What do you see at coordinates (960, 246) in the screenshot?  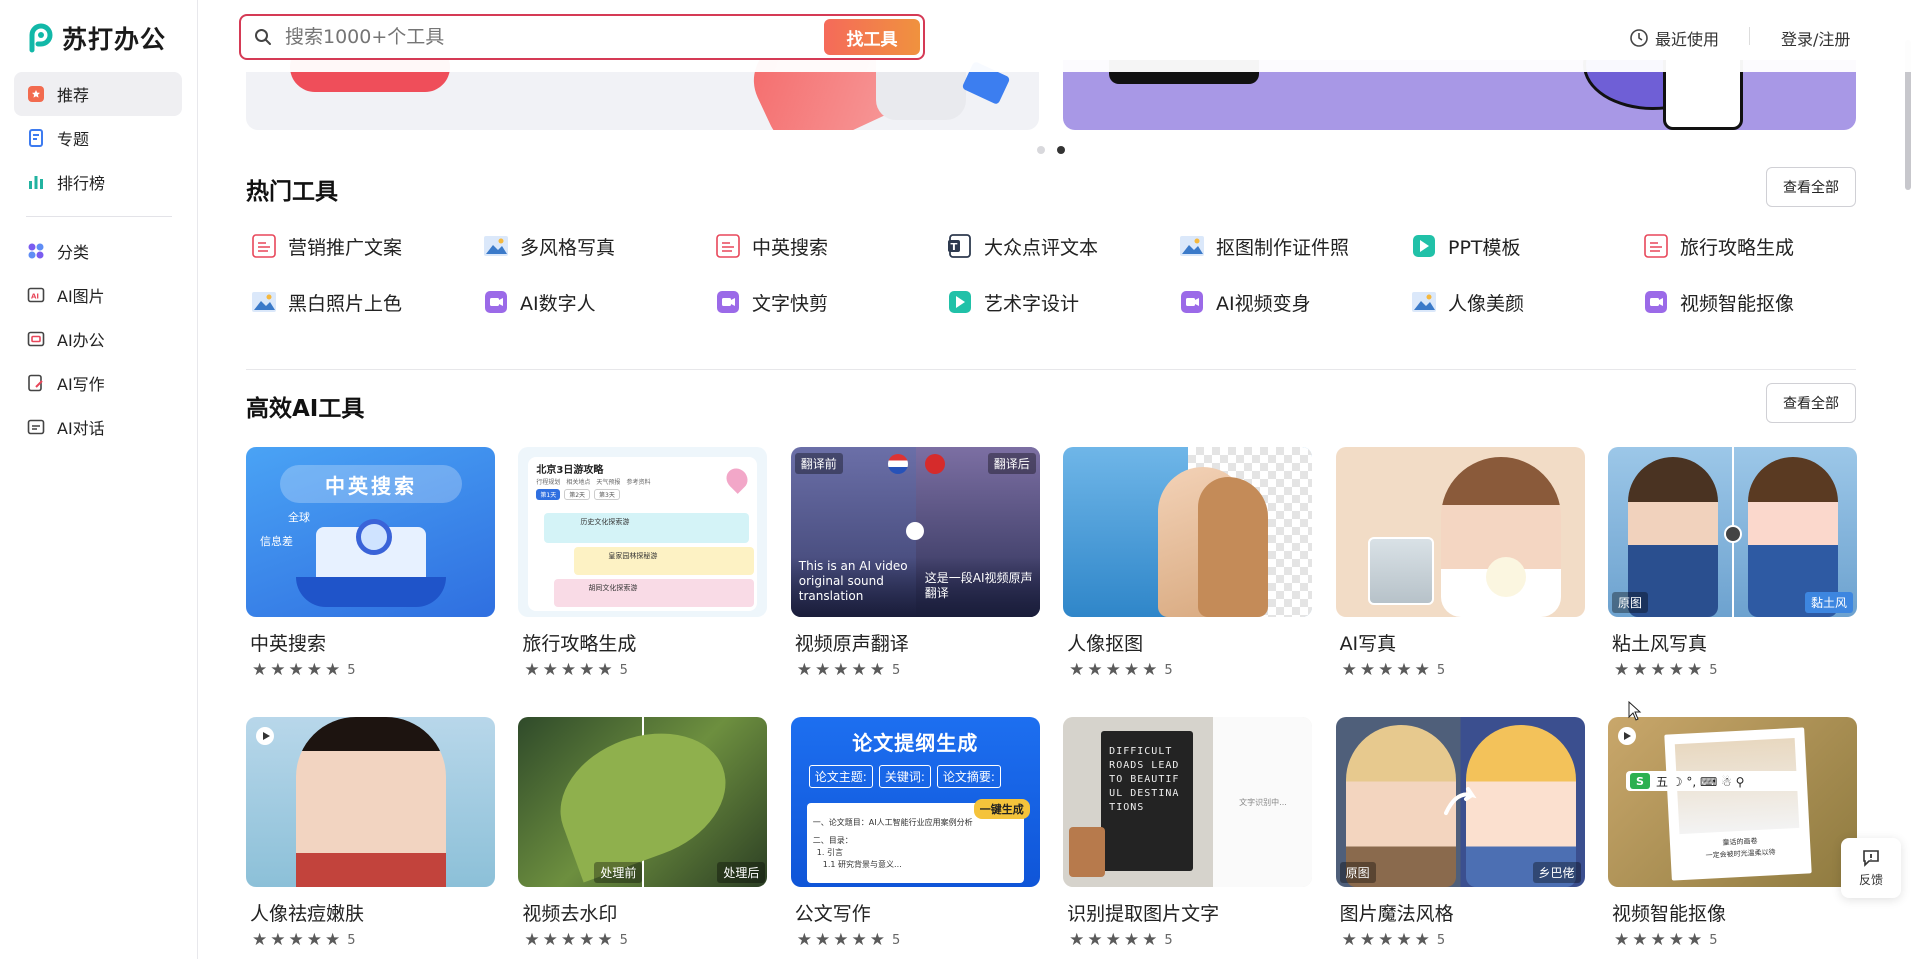 I see `text-doc-icon: T` at bounding box center [960, 246].